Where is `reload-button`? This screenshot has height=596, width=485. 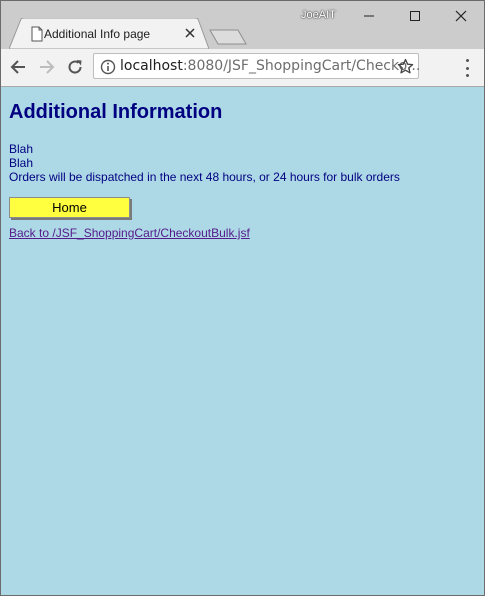
reload-button is located at coordinates (75, 67).